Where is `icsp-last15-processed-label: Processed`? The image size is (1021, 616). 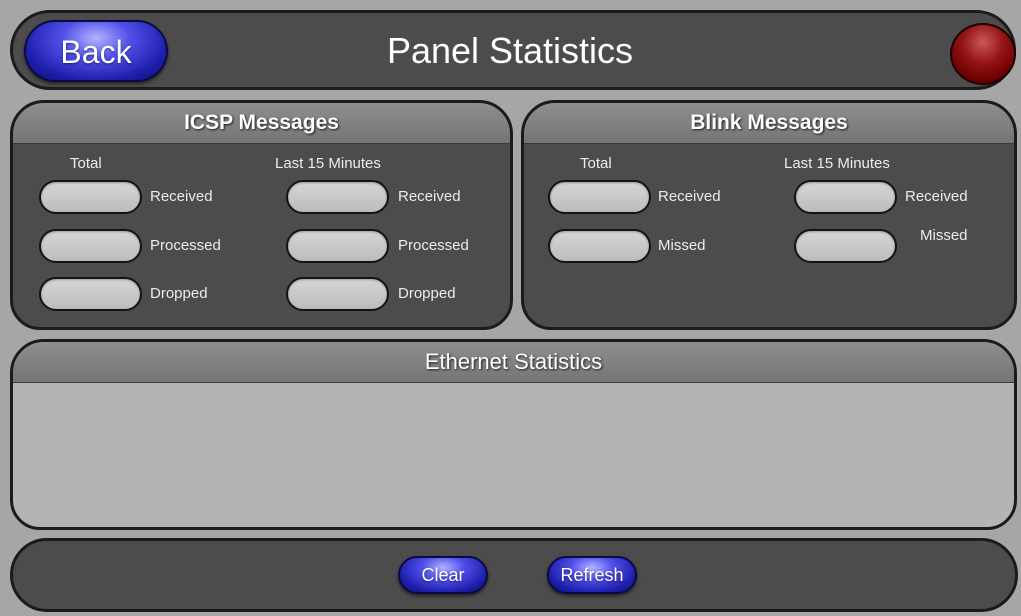
icsp-last15-processed-label: Processed is located at coordinates (433, 245).